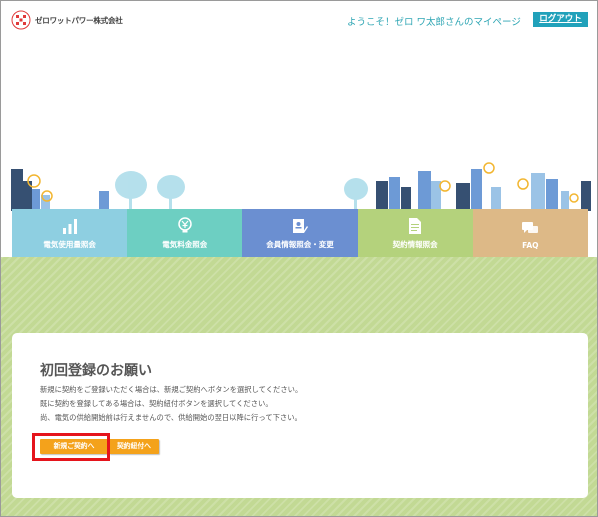  What do you see at coordinates (415, 226) in the screenshot?
I see `document-icon` at bounding box center [415, 226].